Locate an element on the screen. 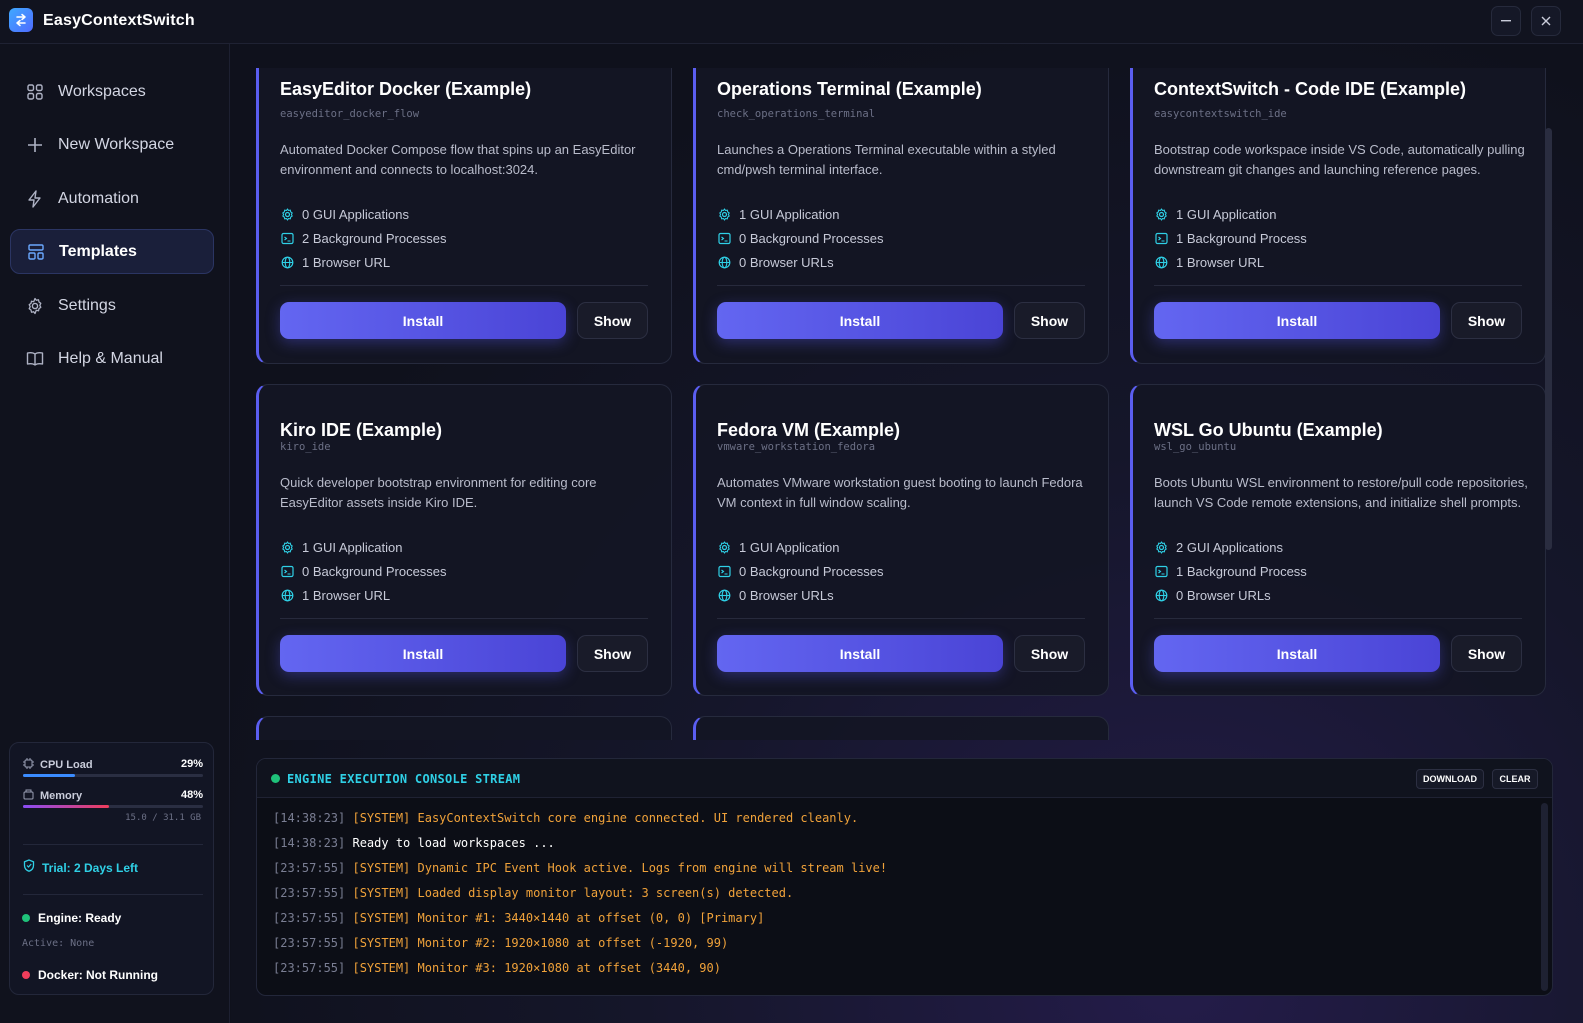 The height and width of the screenshot is (1023, 1583). template-id: easyeditor_docker_flow is located at coordinates (350, 114).